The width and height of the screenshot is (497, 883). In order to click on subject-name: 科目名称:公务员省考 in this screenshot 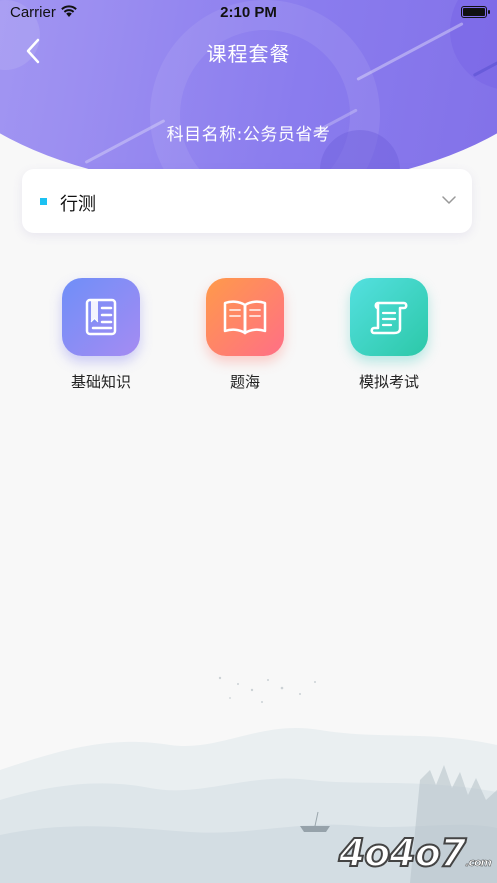, I will do `click(248, 135)`.